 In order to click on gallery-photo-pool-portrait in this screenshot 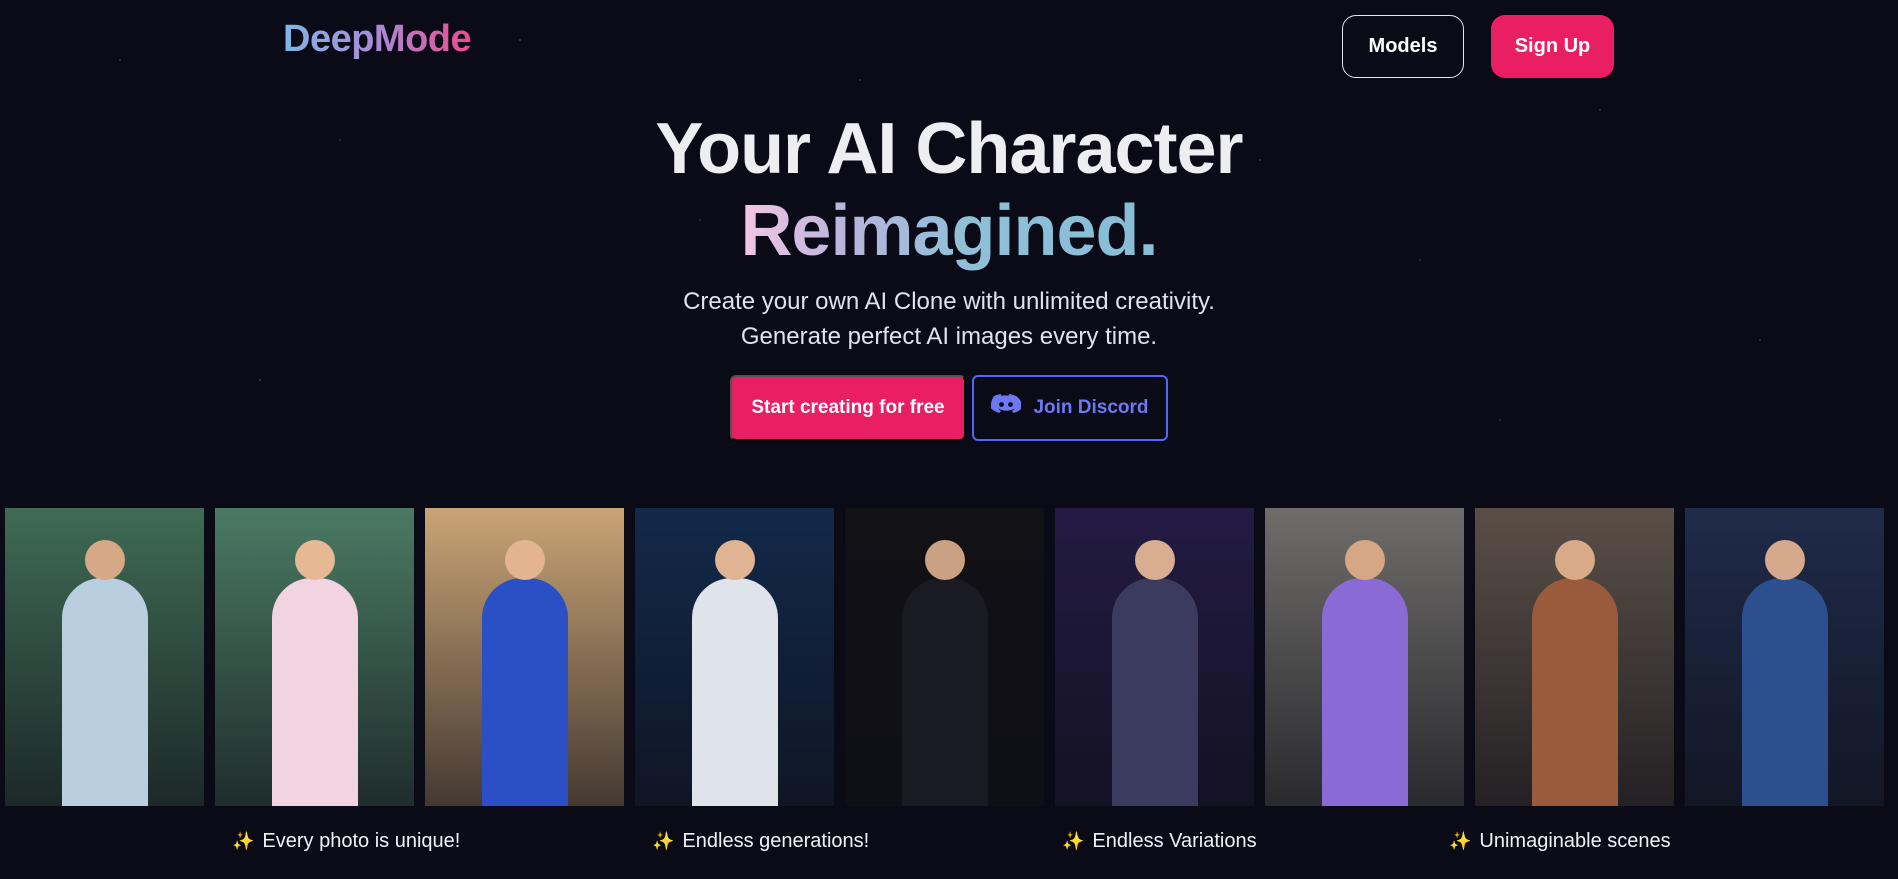, I will do `click(104, 657)`.